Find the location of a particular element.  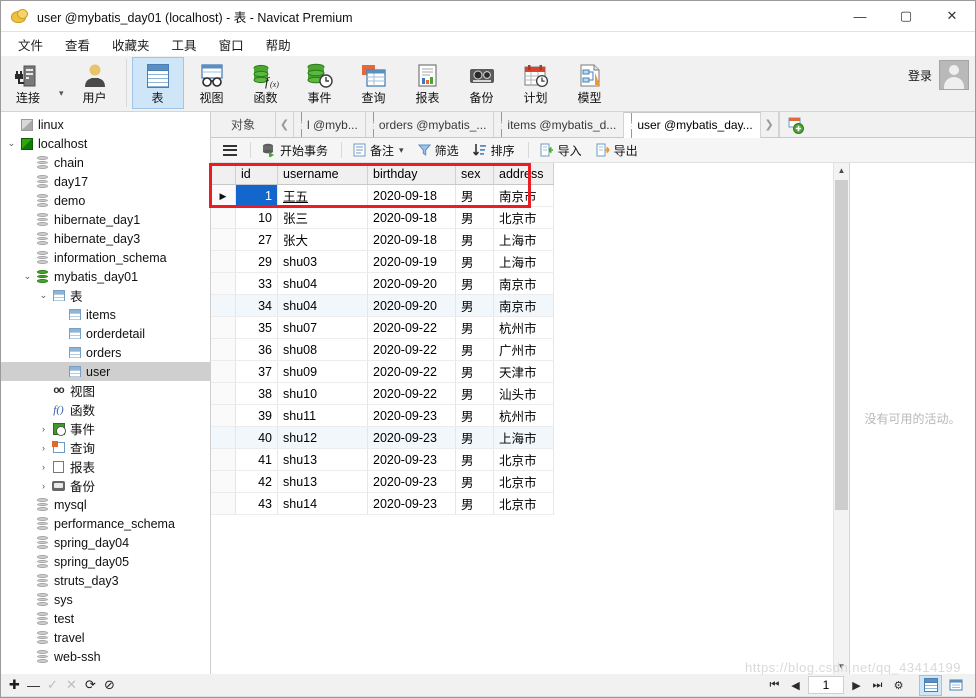

table-row: 38 shu10 2020-09-22 男汕头市 is located at coordinates (382, 393).